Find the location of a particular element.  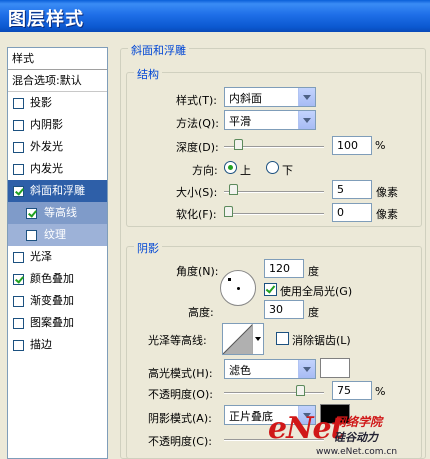

highlight-mode-select: 滤色 is located at coordinates (270, 369).